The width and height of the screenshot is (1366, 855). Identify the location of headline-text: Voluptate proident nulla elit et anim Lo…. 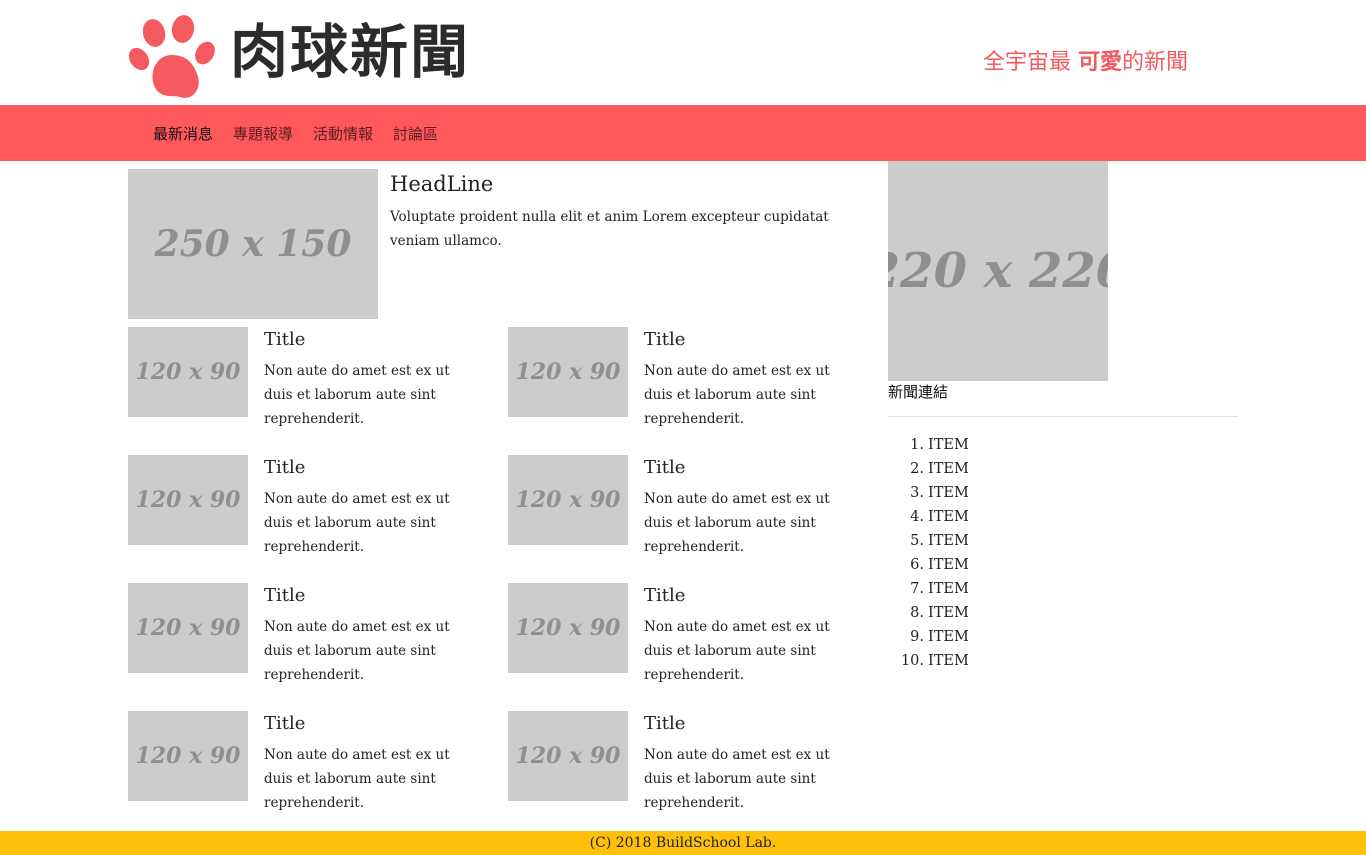
(609, 229).